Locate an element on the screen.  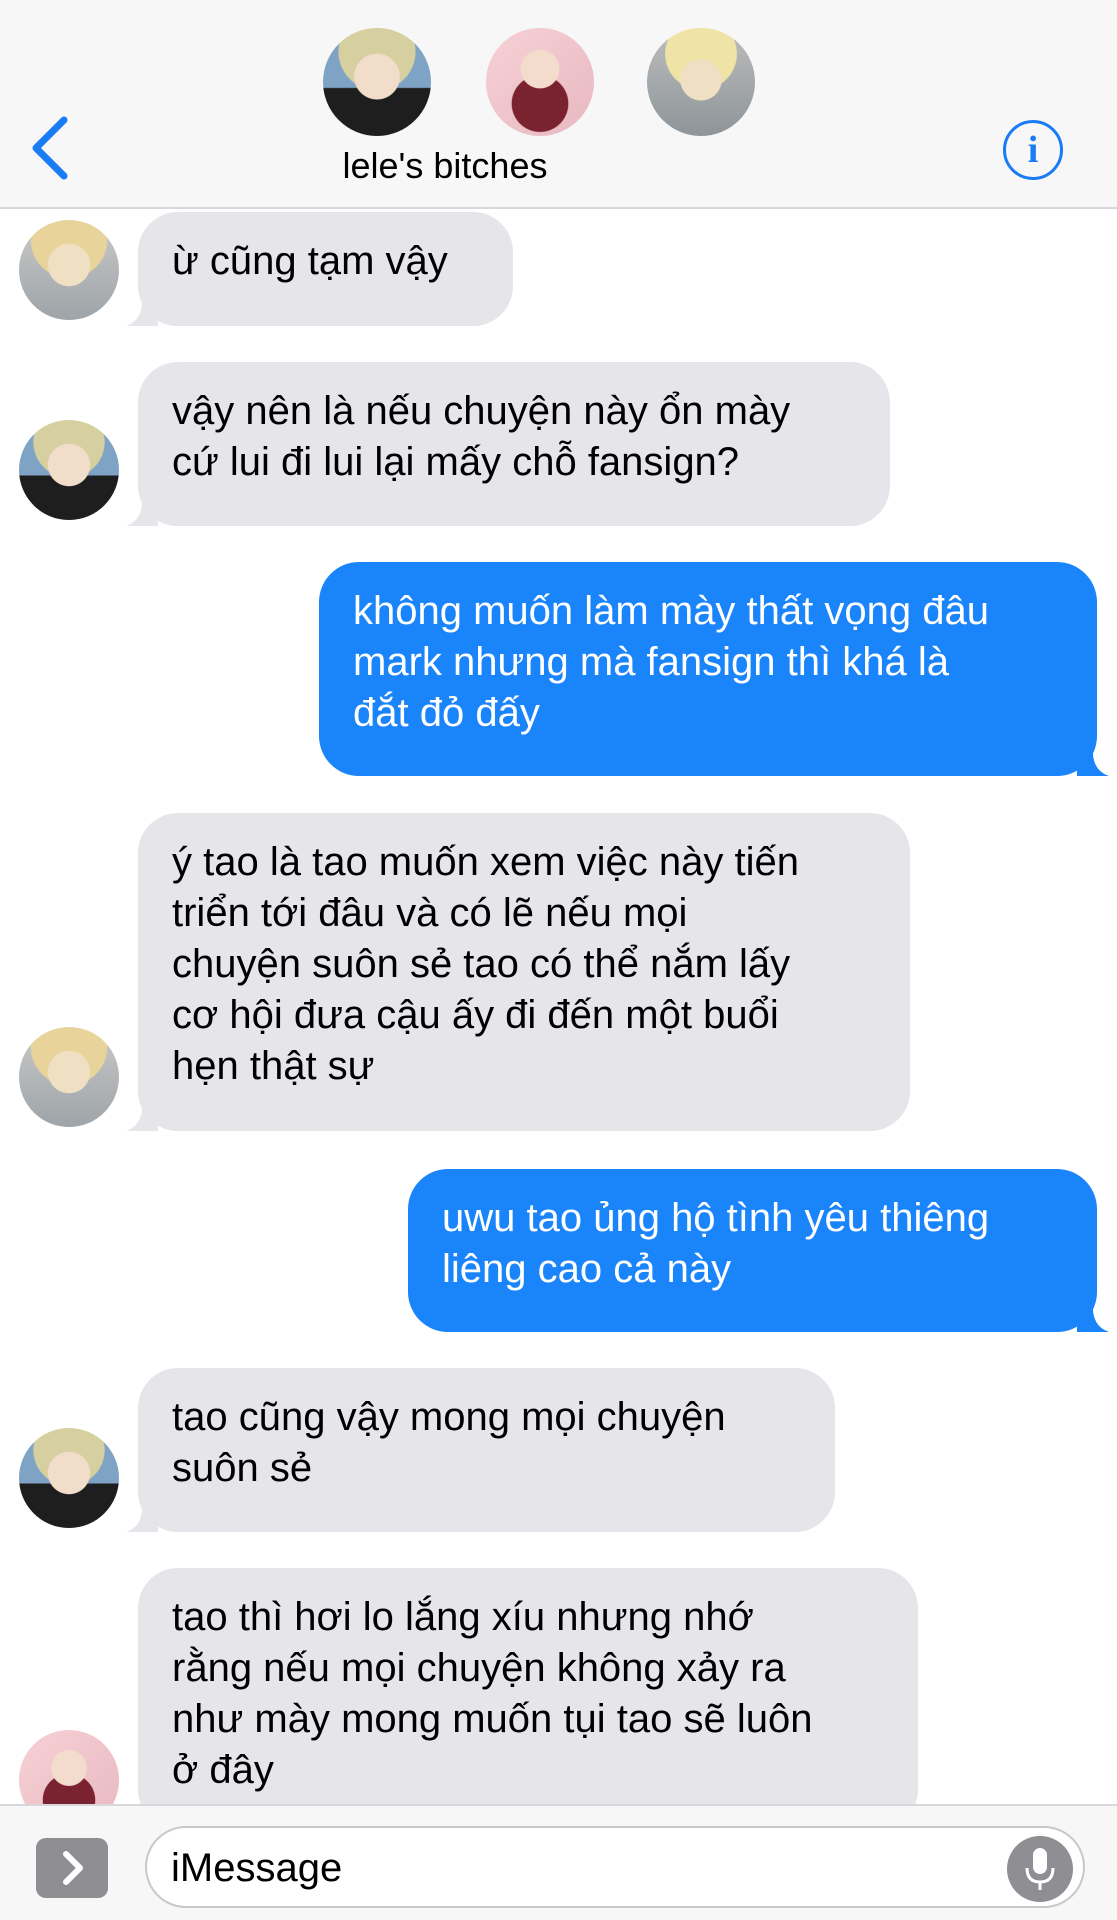
compose-bar: iMessage is located at coordinates (558, 1862).